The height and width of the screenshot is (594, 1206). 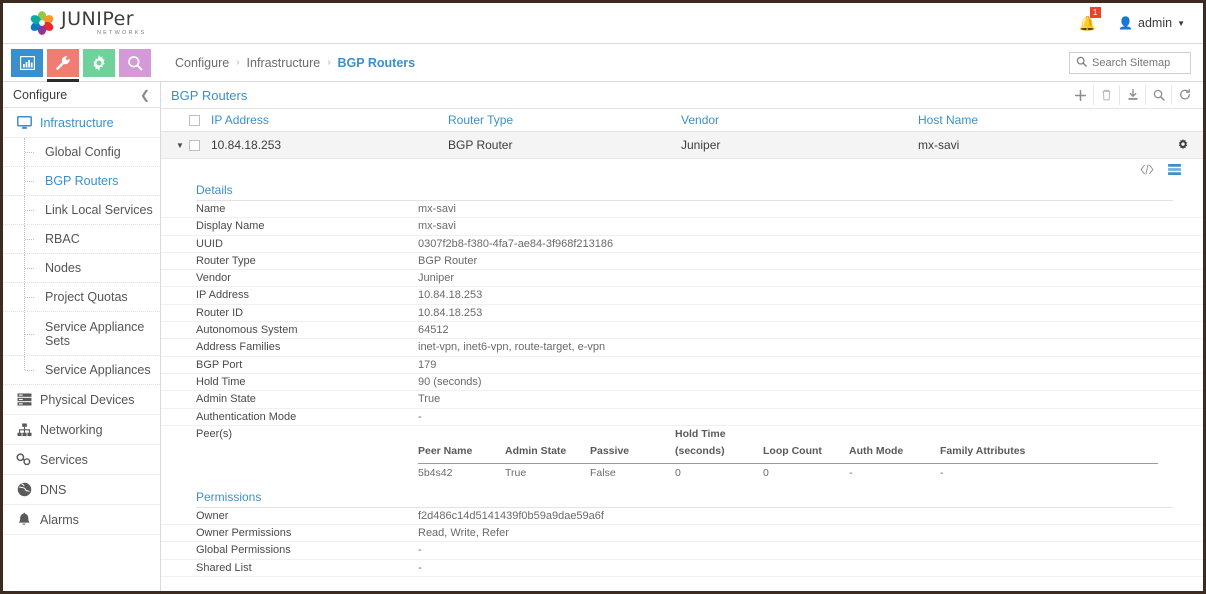 What do you see at coordinates (246, 145) in the screenshot?
I see `cell-ip-address: 10.84.18.253` at bounding box center [246, 145].